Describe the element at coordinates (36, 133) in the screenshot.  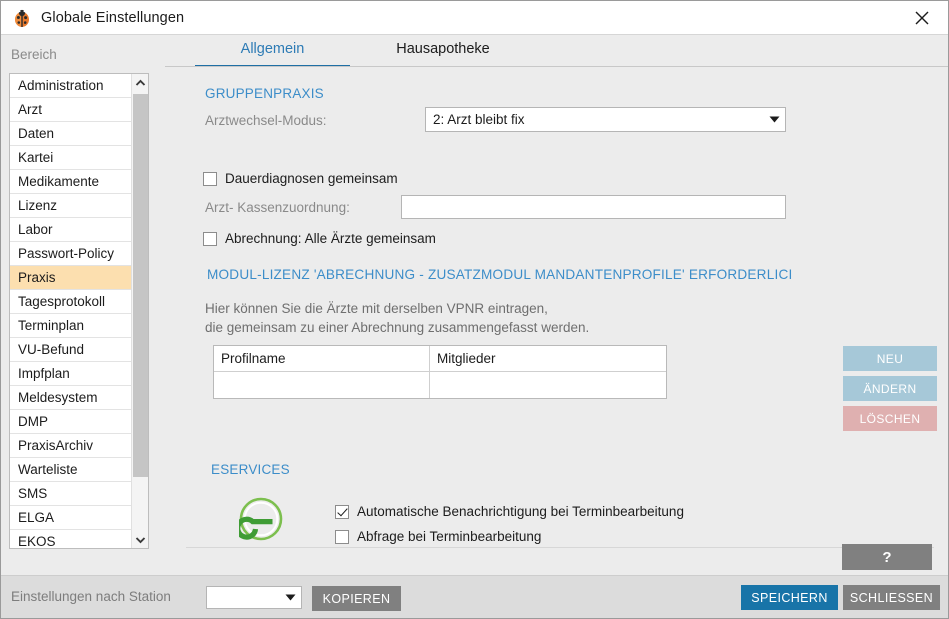
I see `sidebar-item-label: Daten` at that location.